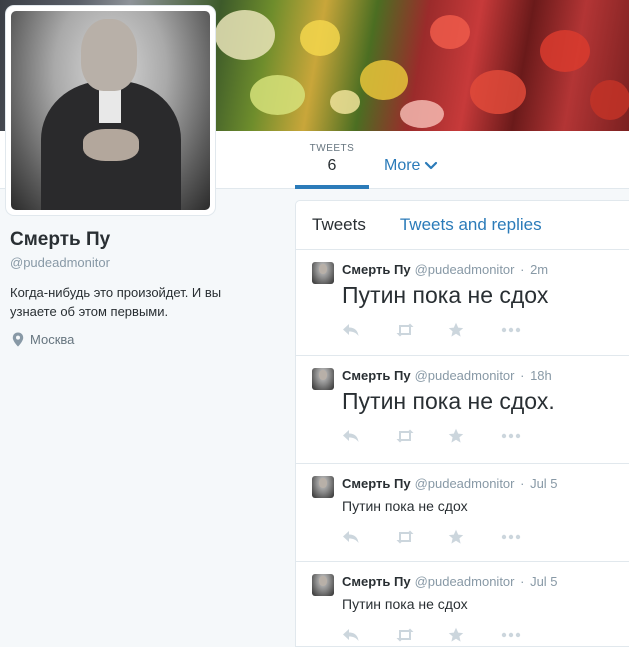 This screenshot has width=629, height=647. Describe the element at coordinates (431, 165) in the screenshot. I see `chevron-down-icon` at that location.